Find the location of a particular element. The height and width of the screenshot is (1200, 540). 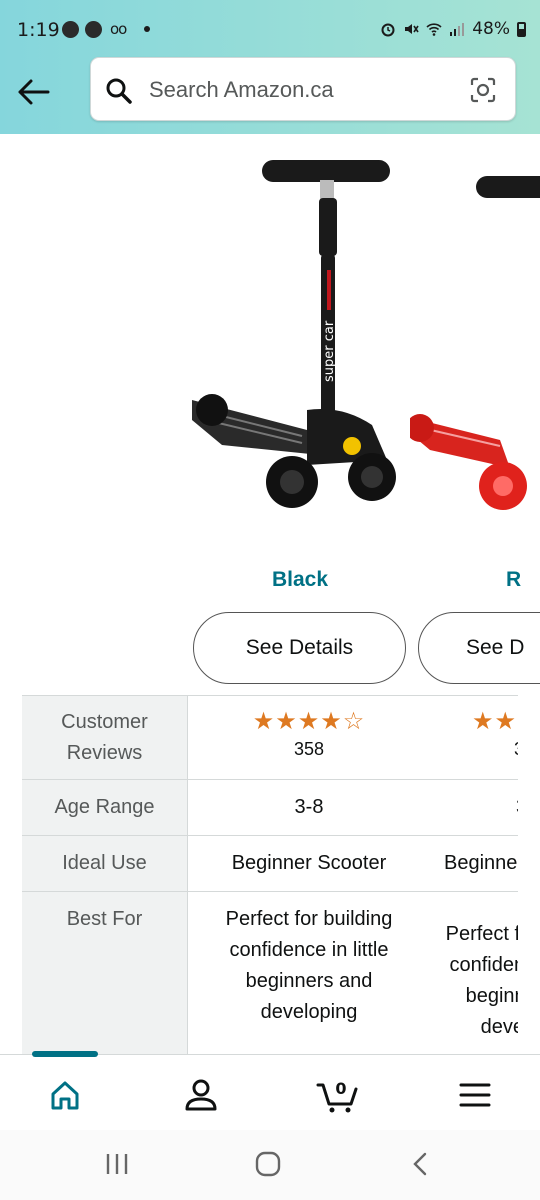

home-icon is located at coordinates (65, 1095).